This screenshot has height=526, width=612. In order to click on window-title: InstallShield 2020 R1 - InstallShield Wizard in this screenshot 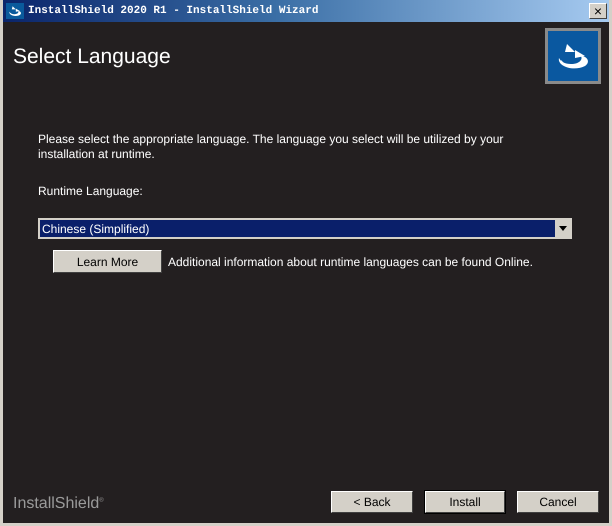, I will do `click(174, 11)`.